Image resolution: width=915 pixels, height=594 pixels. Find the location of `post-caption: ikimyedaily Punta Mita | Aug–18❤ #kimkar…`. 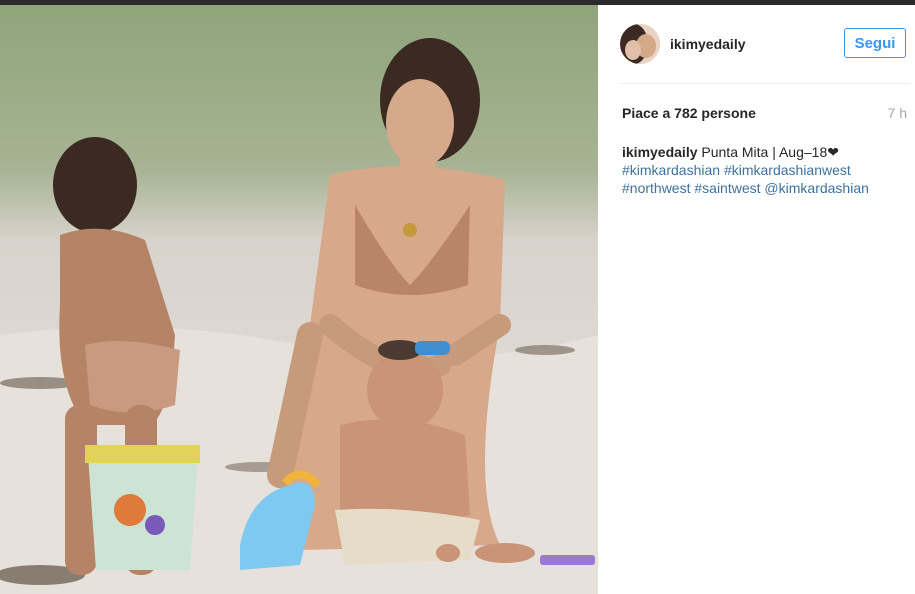

post-caption: ikimyedaily Punta Mita | Aug–18❤ #kimkar… is located at coordinates (764, 170).